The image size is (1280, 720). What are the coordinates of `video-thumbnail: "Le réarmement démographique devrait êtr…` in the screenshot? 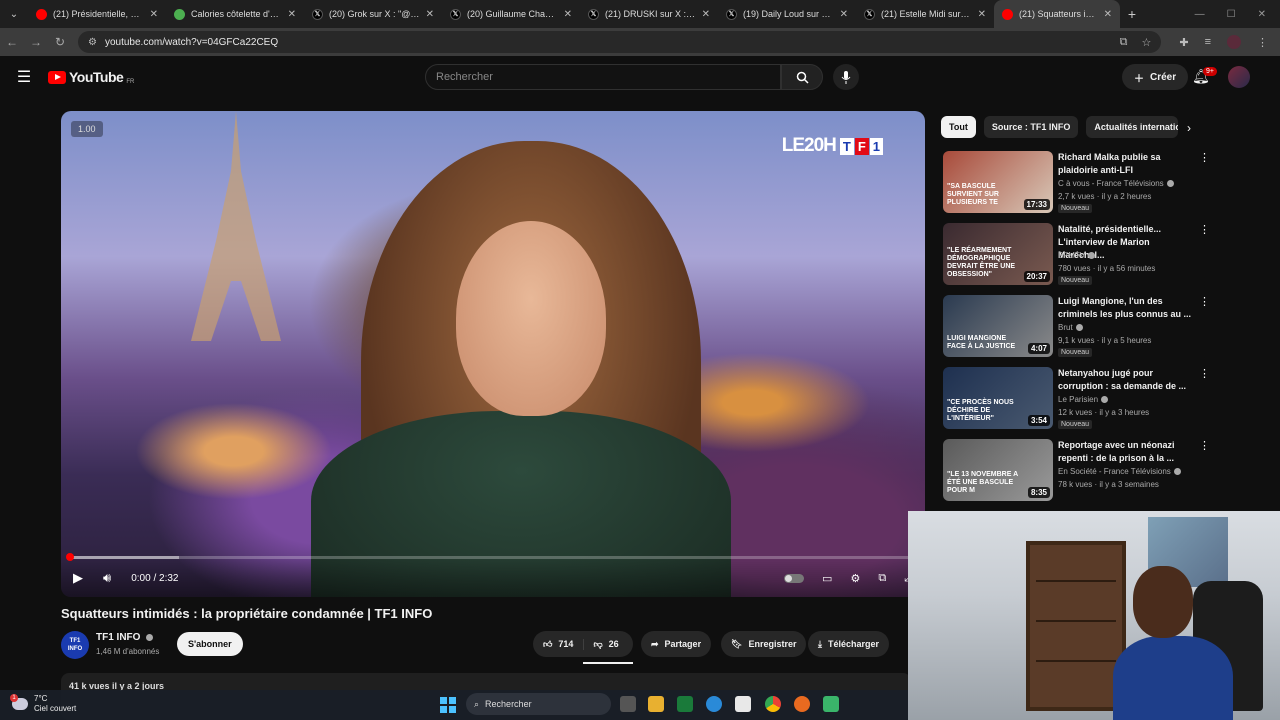 It's located at (998, 254).